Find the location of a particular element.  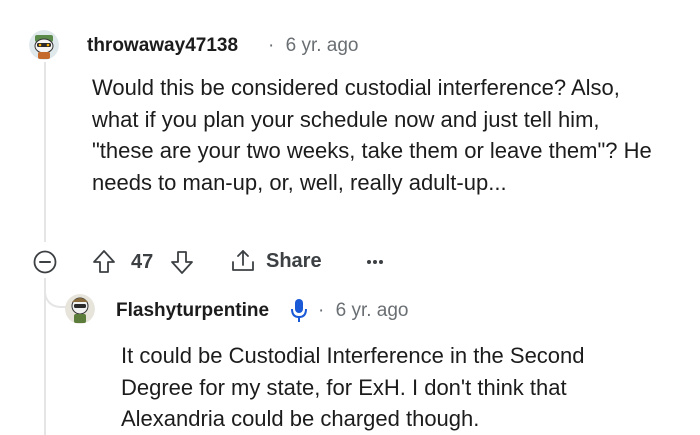

vote-count: 47 is located at coordinates (142, 262).